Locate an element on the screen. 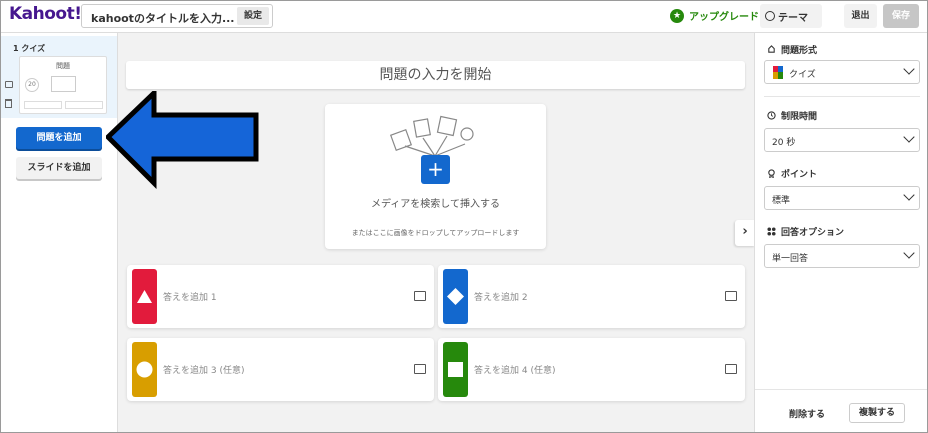  media-upload-area: + メディアを検索して挿入する またはここに画像をドロップしてアップロードします is located at coordinates (435, 176).